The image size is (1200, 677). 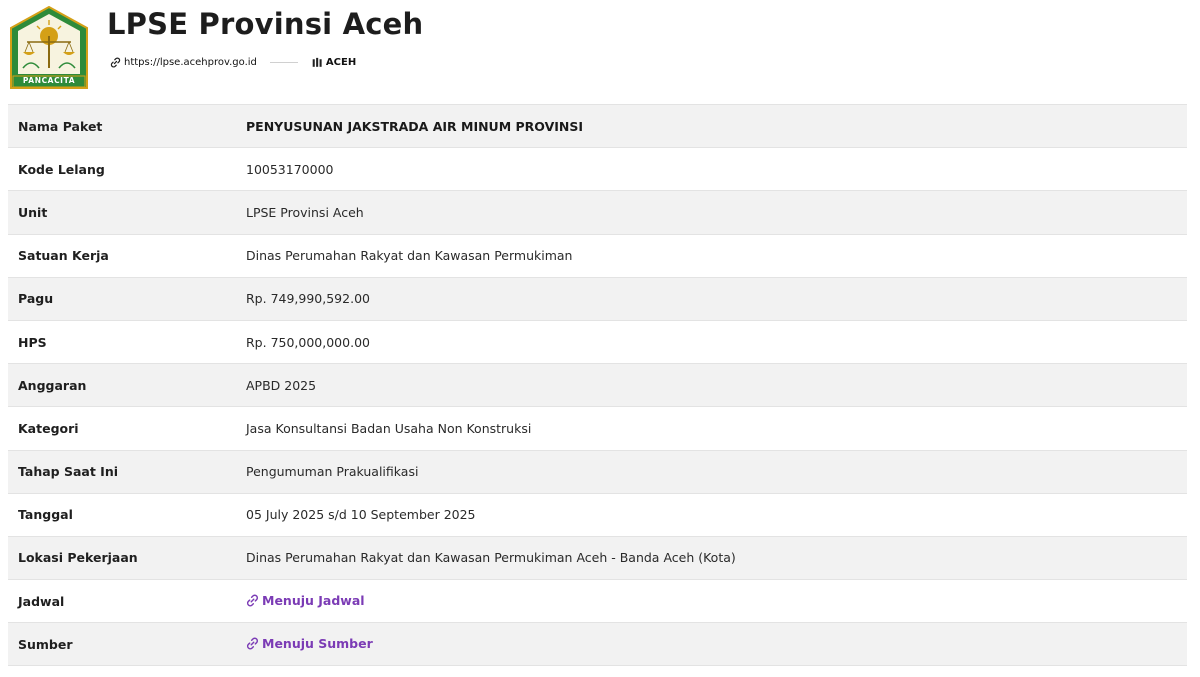 I want to click on row-value: Rp. 750,000,000.00, so click(x=308, y=342).